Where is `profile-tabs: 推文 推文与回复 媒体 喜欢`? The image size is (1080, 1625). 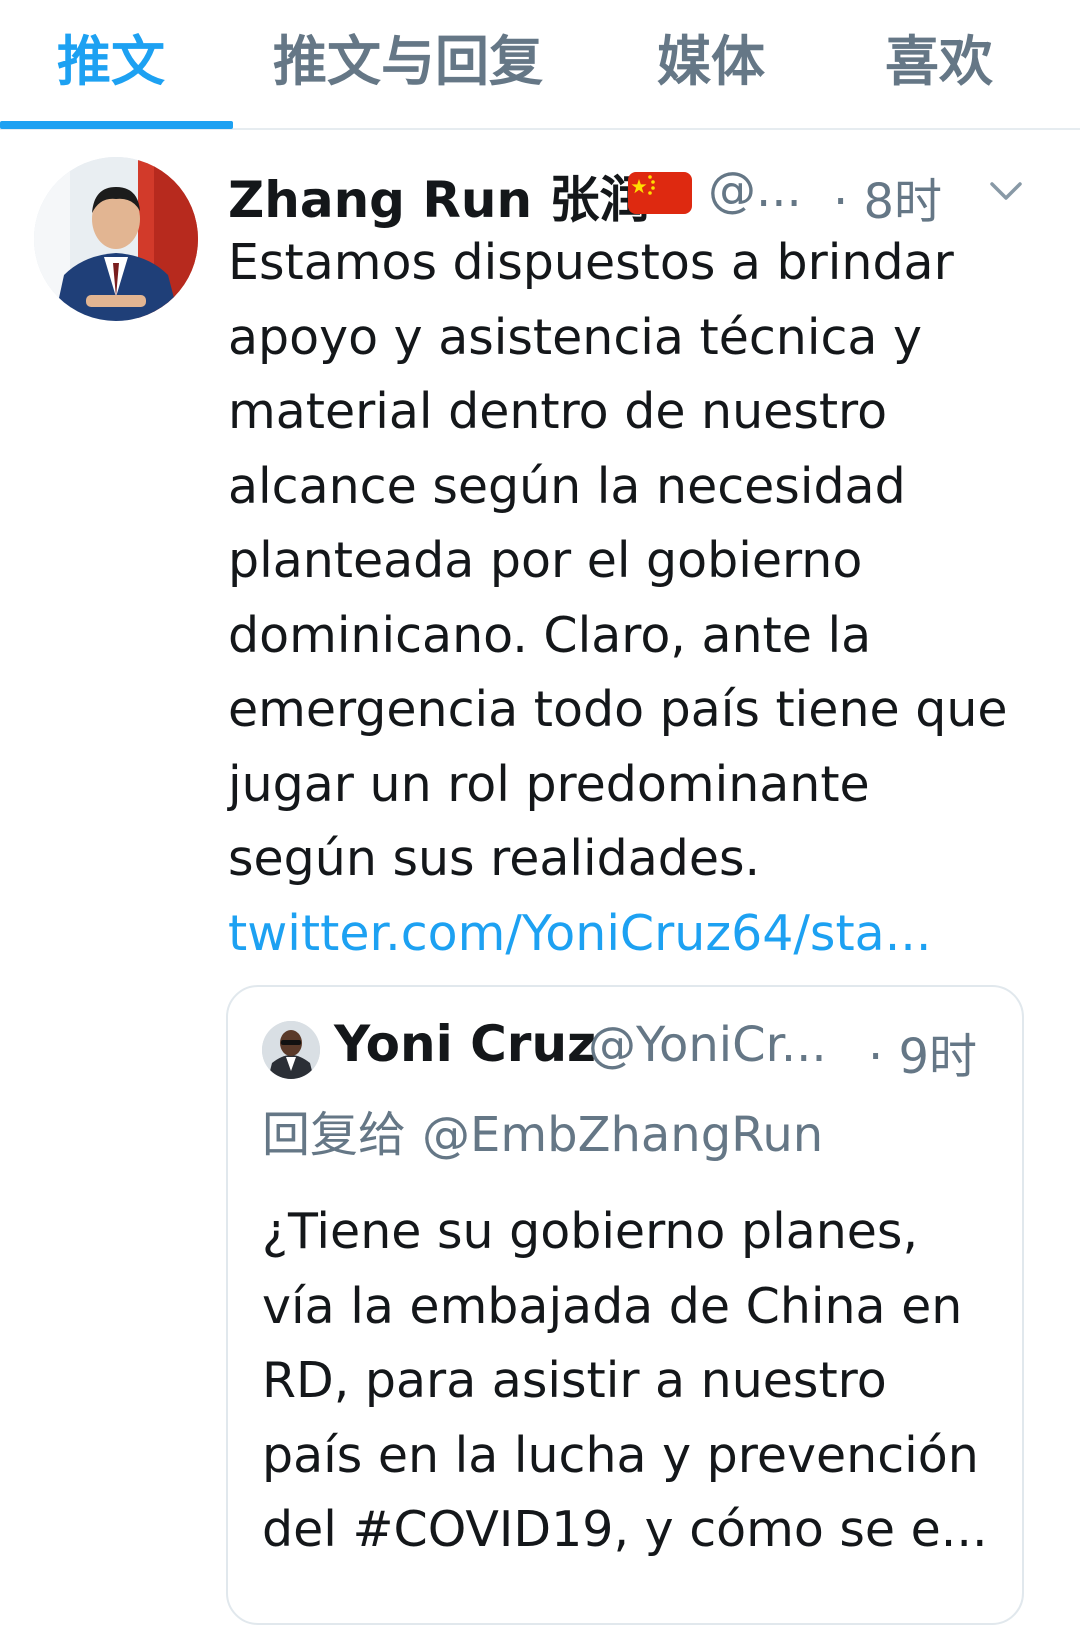 profile-tabs: 推文 推文与回复 媒体 喜欢 is located at coordinates (540, 65).